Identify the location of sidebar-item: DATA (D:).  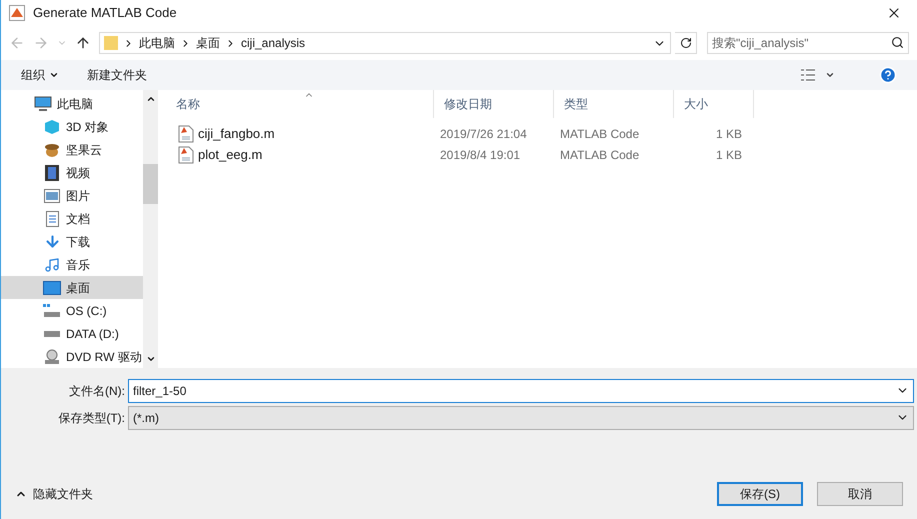
(72, 333).